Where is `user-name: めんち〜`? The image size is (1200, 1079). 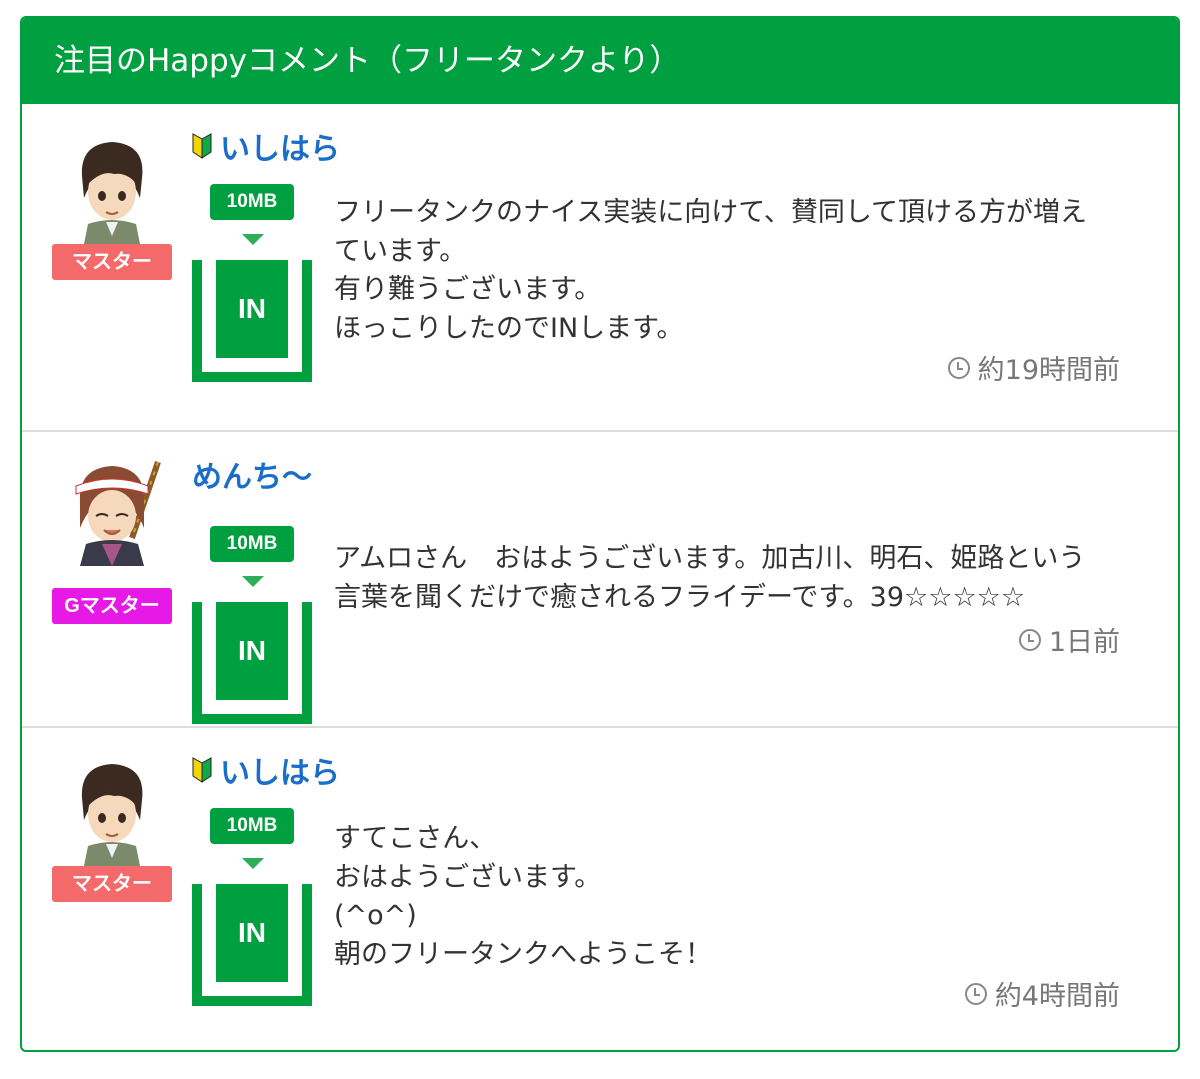
user-name: めんち〜 is located at coordinates (252, 477).